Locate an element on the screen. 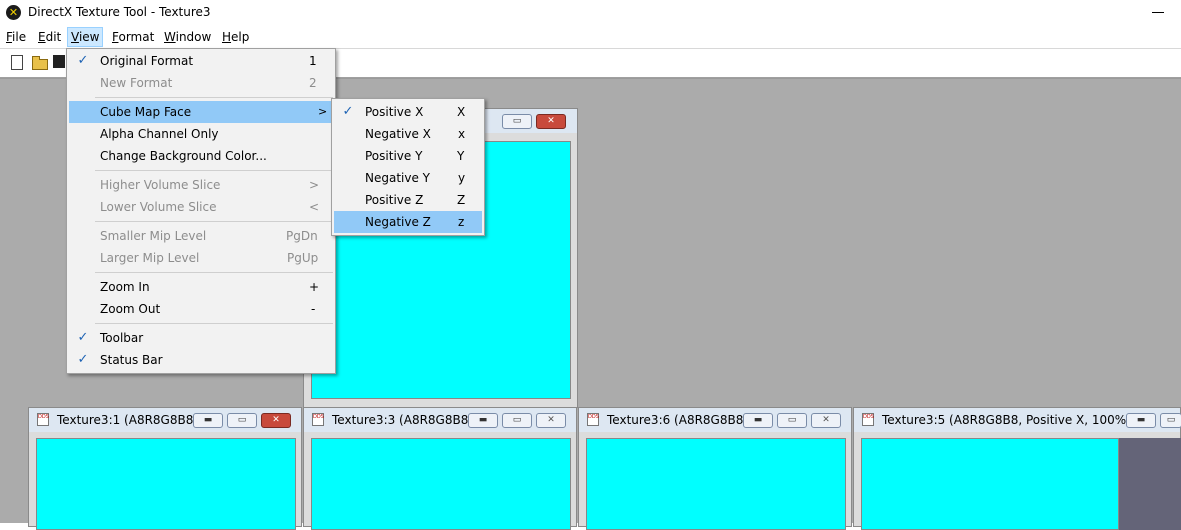  open-folder-icon is located at coordinates (39, 62).